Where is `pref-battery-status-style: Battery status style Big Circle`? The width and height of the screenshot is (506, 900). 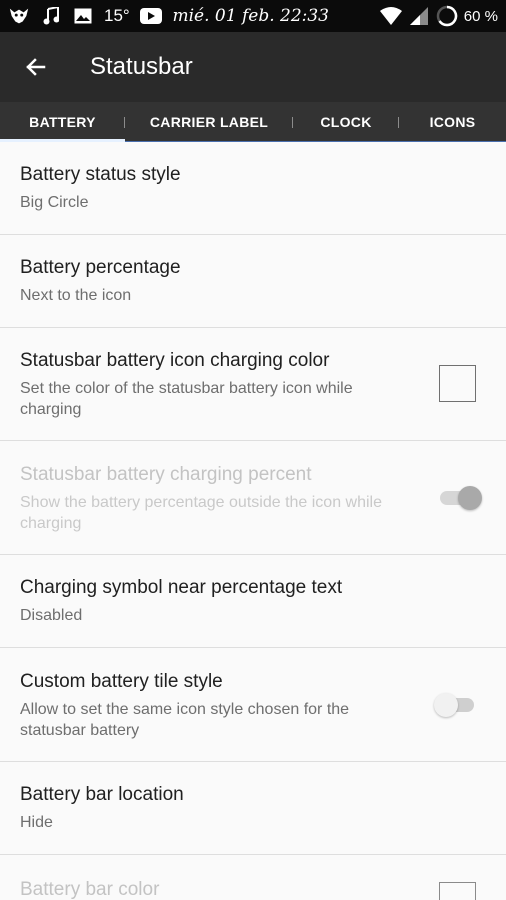
pref-battery-status-style: Battery status style Big Circle is located at coordinates (253, 188).